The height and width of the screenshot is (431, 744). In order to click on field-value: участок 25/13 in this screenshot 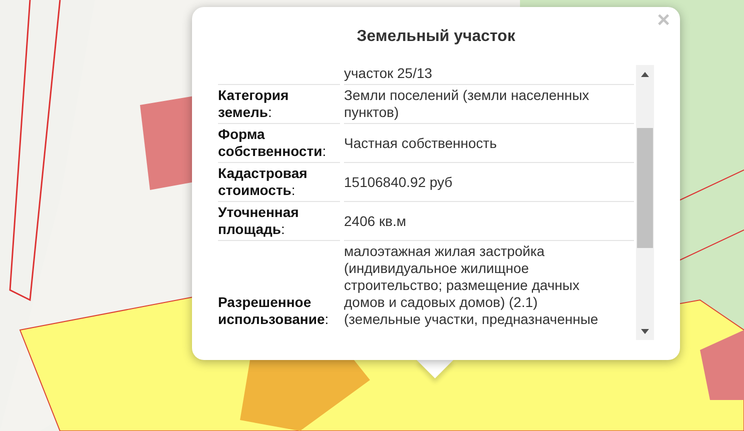, I will do `click(388, 73)`.